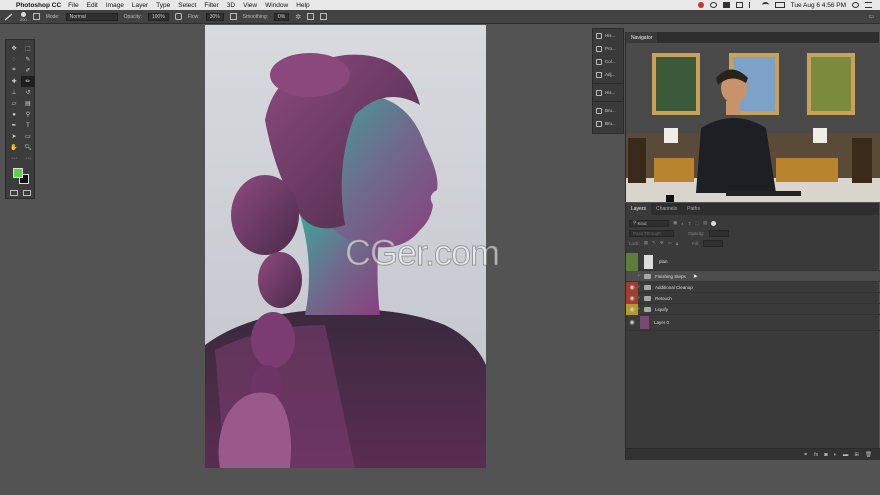  What do you see at coordinates (718, 233) in the screenshot?
I see `layer-opacity-field` at bounding box center [718, 233].